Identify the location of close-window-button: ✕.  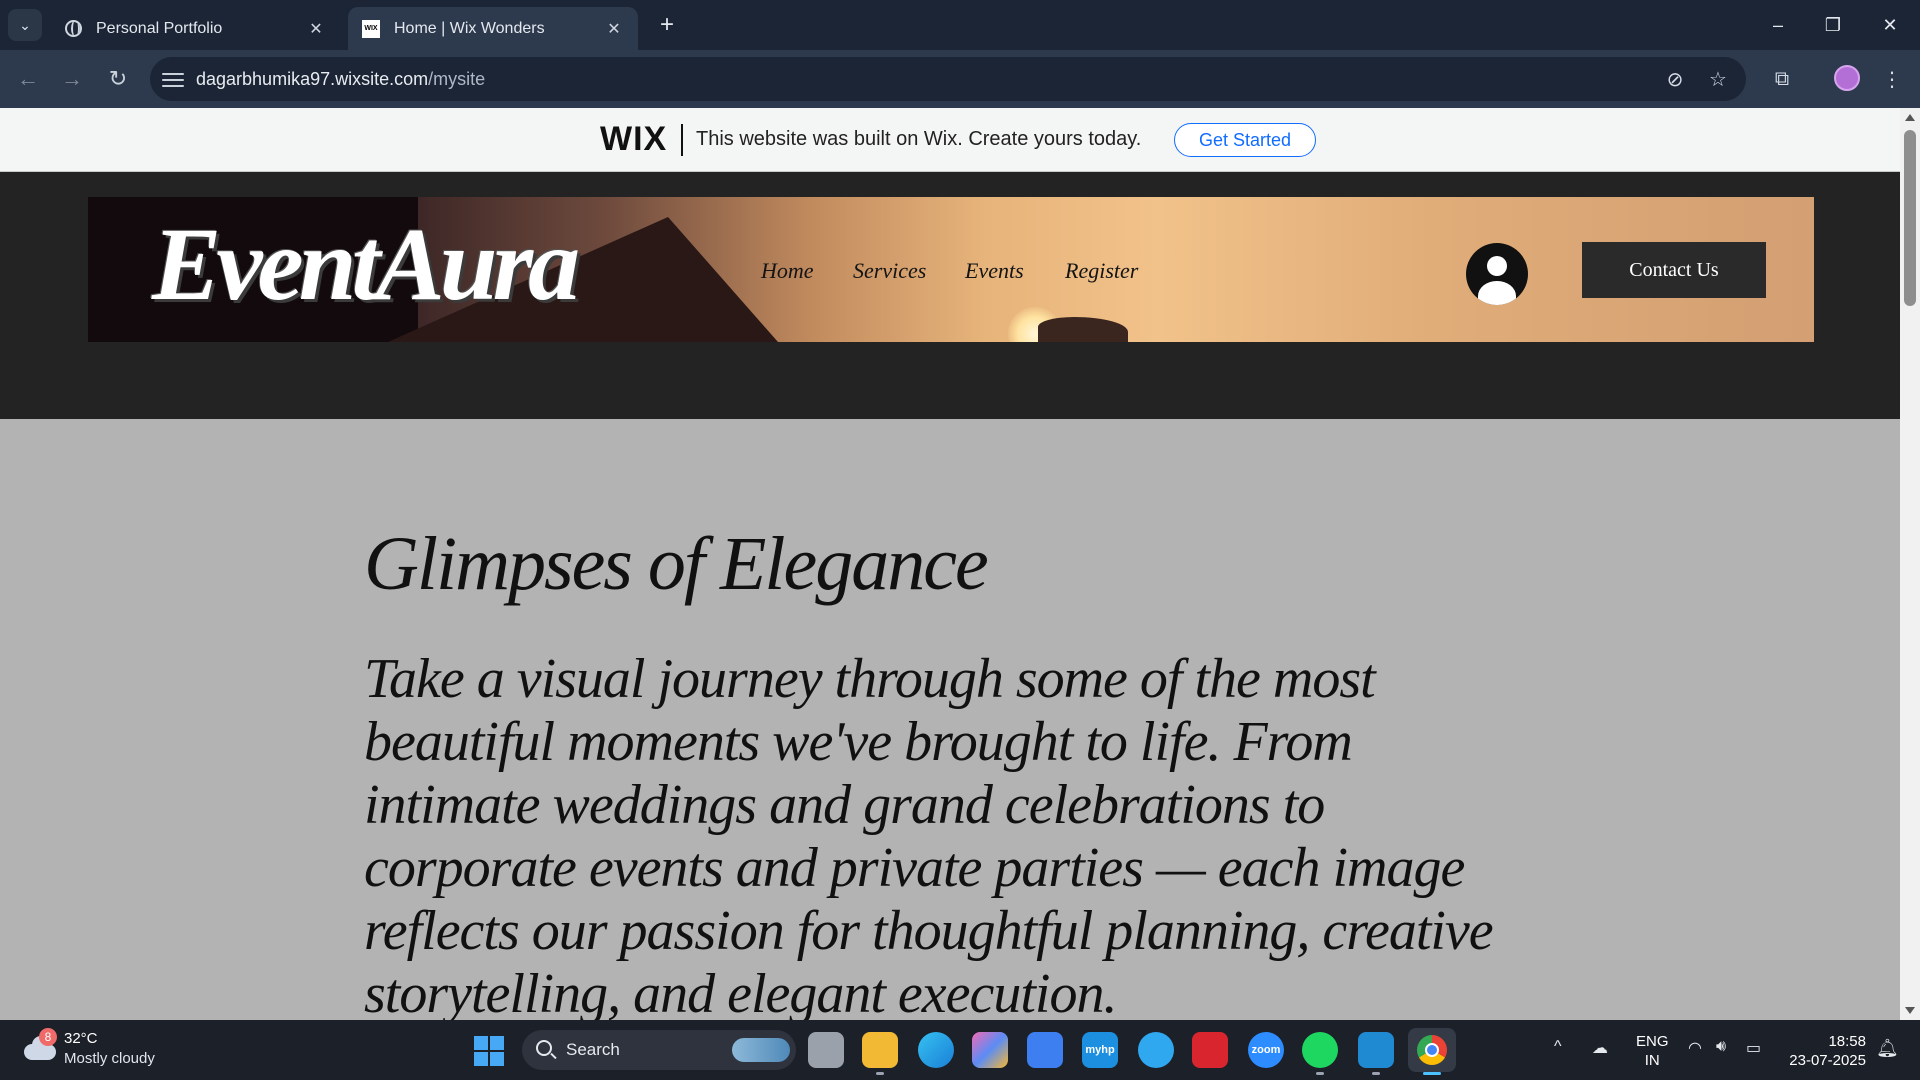
(1890, 25).